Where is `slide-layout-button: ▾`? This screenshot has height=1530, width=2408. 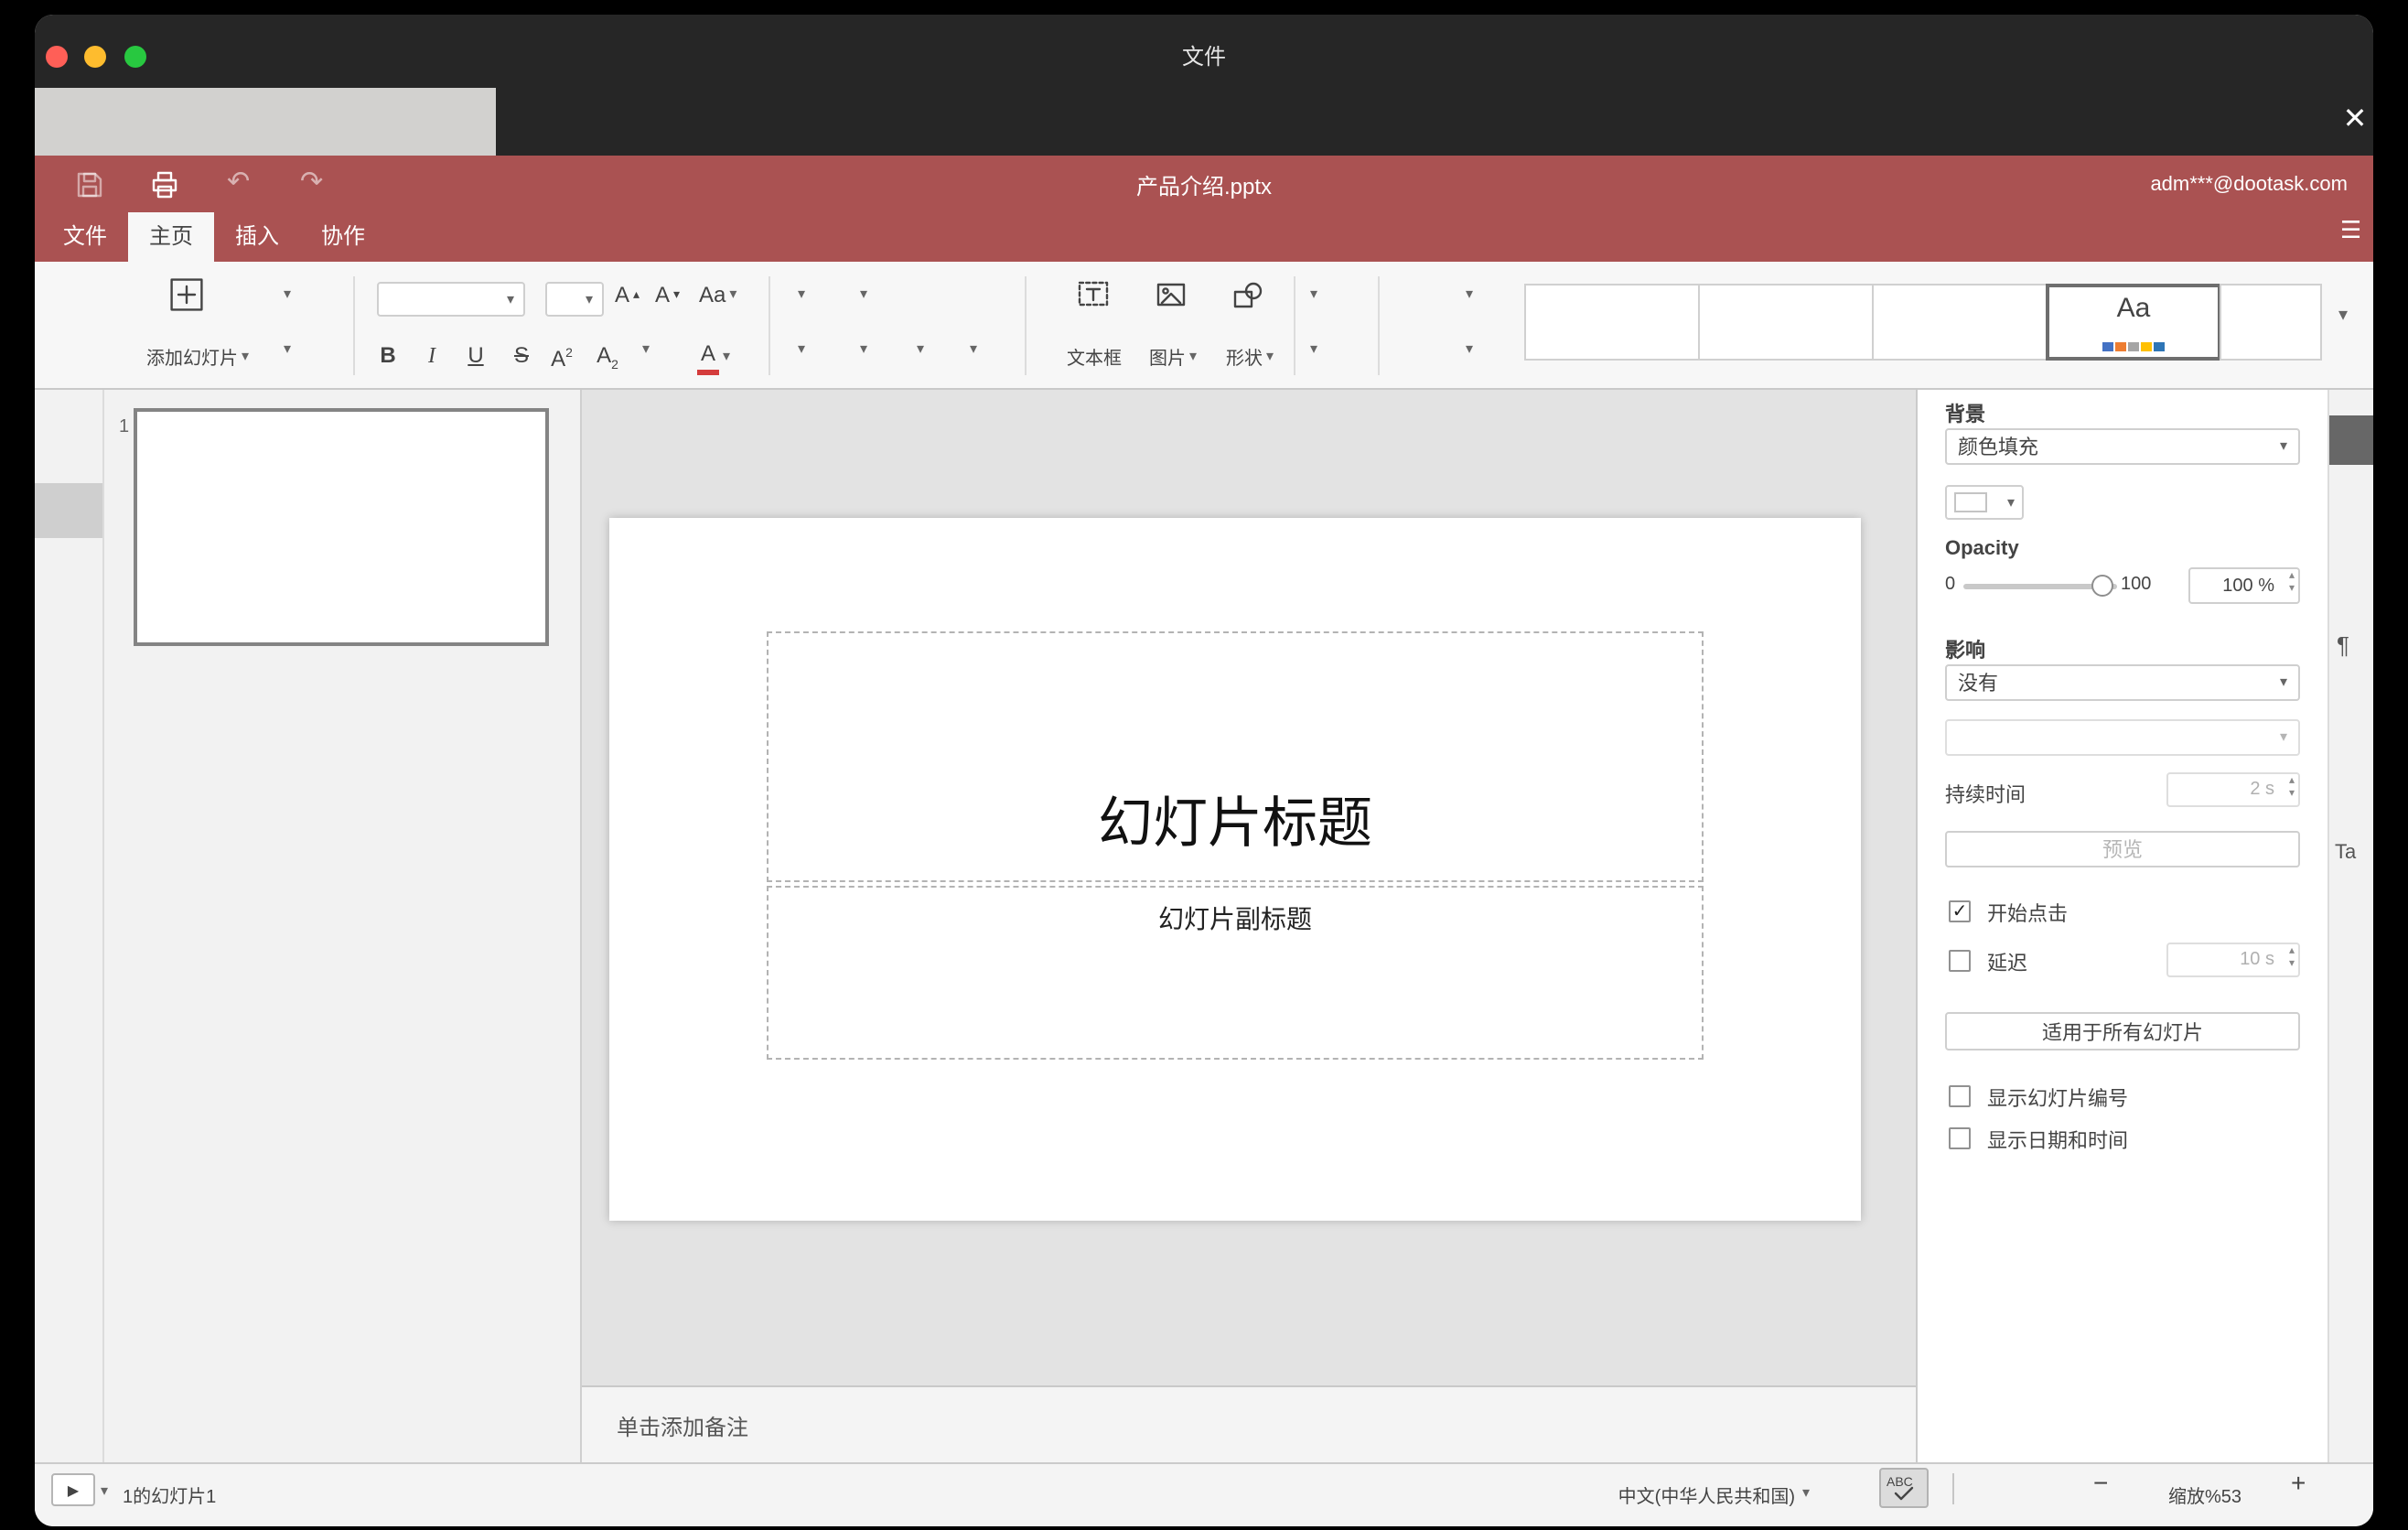 slide-layout-button: ▾ is located at coordinates (285, 294).